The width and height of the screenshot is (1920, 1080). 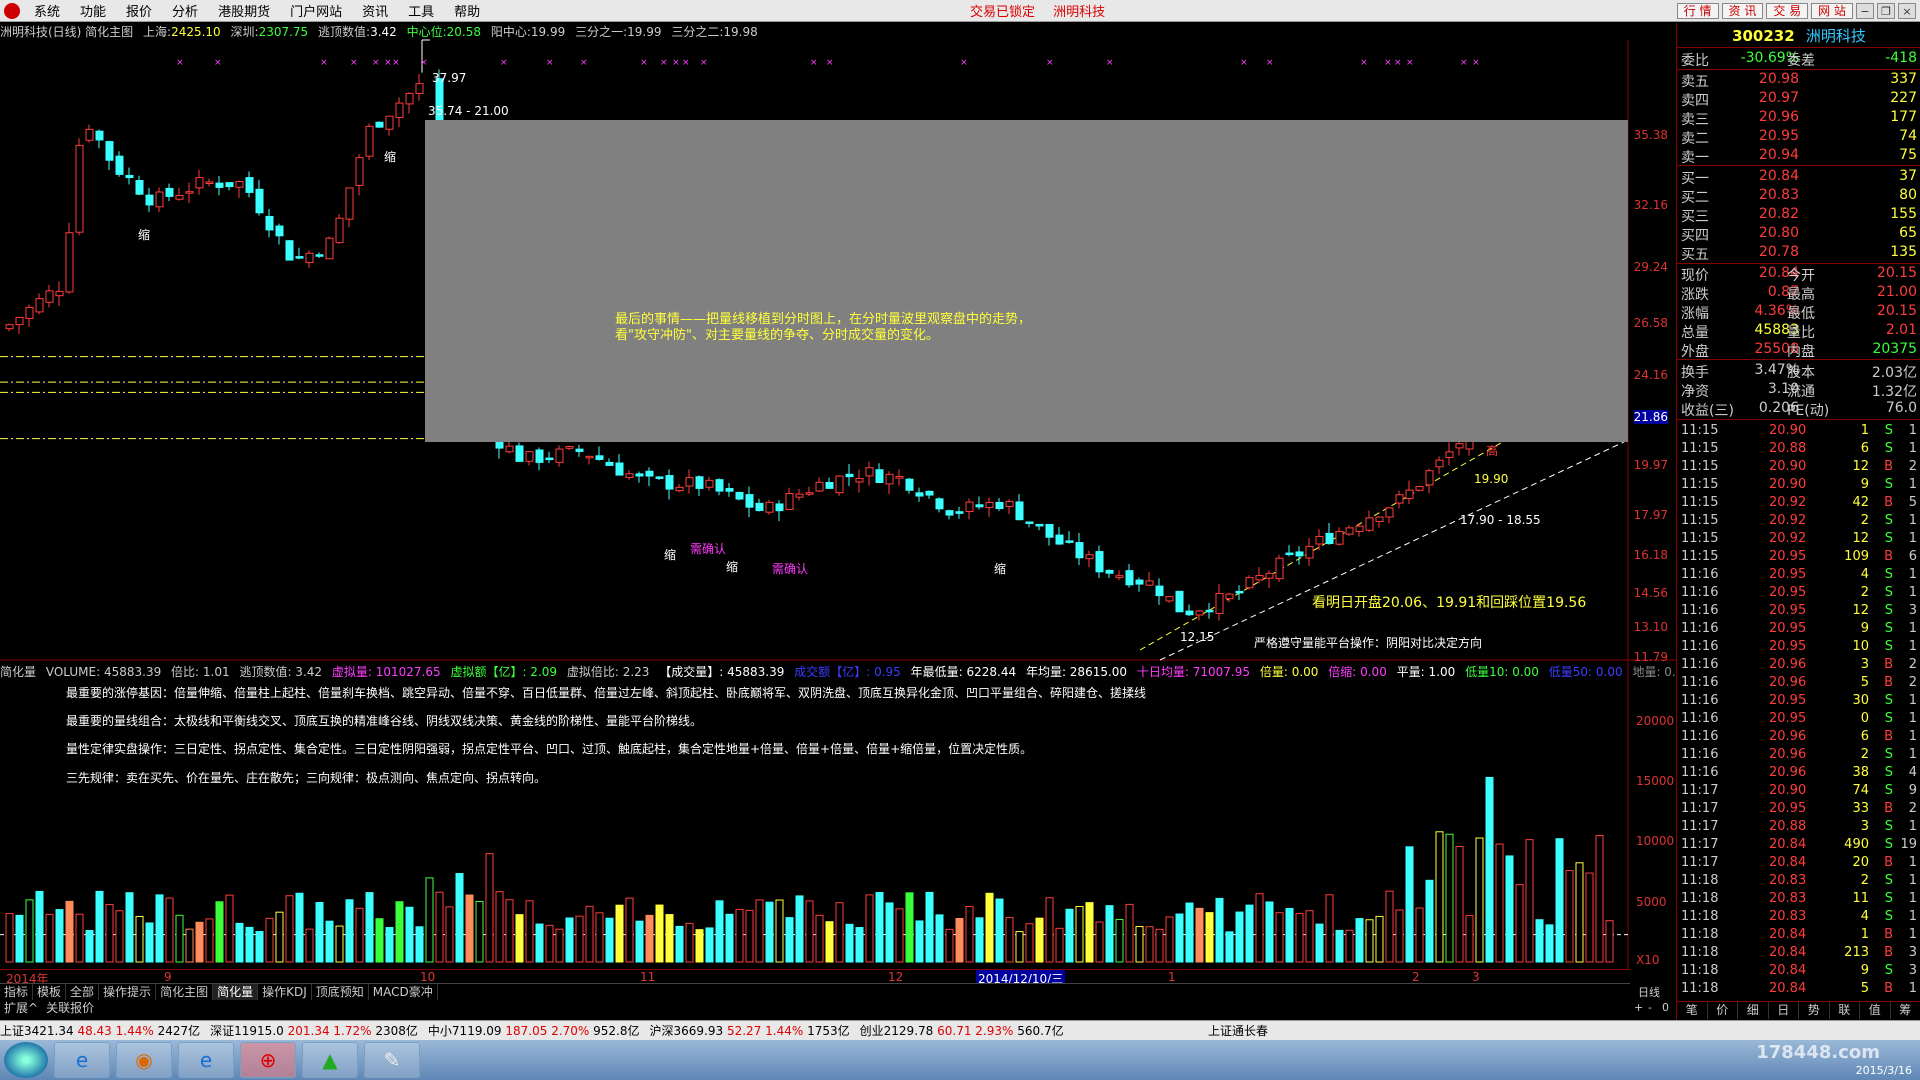 I want to click on indicator-tab: 指标, so click(x=17, y=992).